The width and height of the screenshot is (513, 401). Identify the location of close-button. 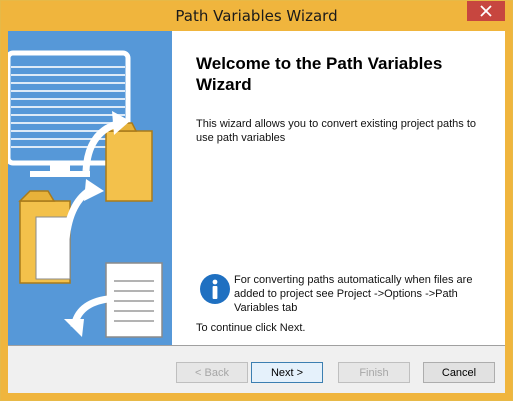
(486, 11).